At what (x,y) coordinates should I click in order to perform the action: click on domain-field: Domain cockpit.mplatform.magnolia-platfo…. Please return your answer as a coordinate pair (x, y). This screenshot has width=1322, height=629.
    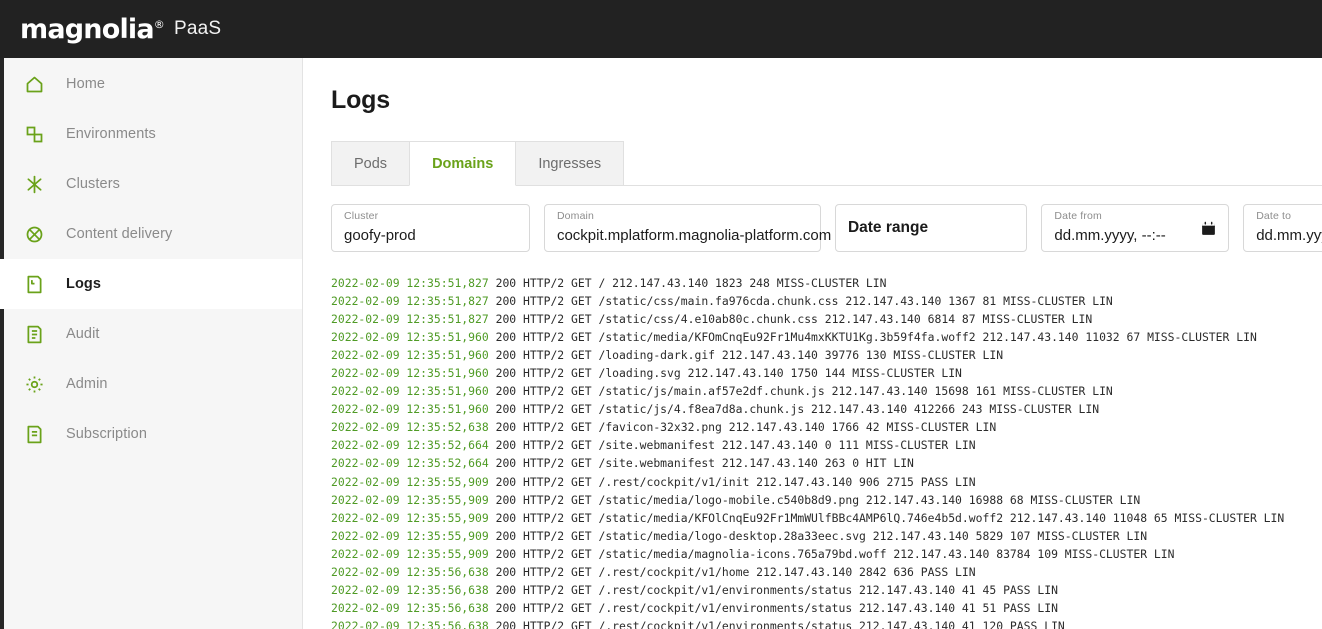
    Looking at the image, I should click on (687, 228).